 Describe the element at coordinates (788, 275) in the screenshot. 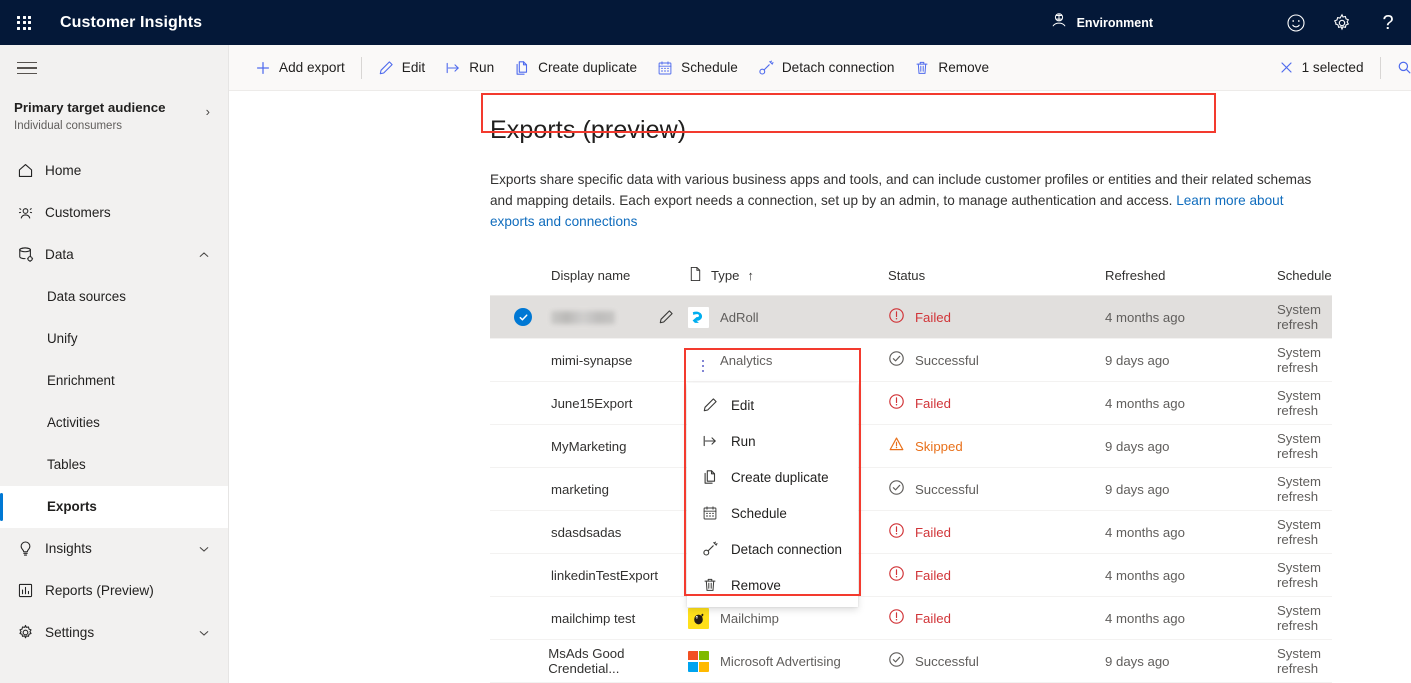

I see `column-header-type: Type ↑` at that location.